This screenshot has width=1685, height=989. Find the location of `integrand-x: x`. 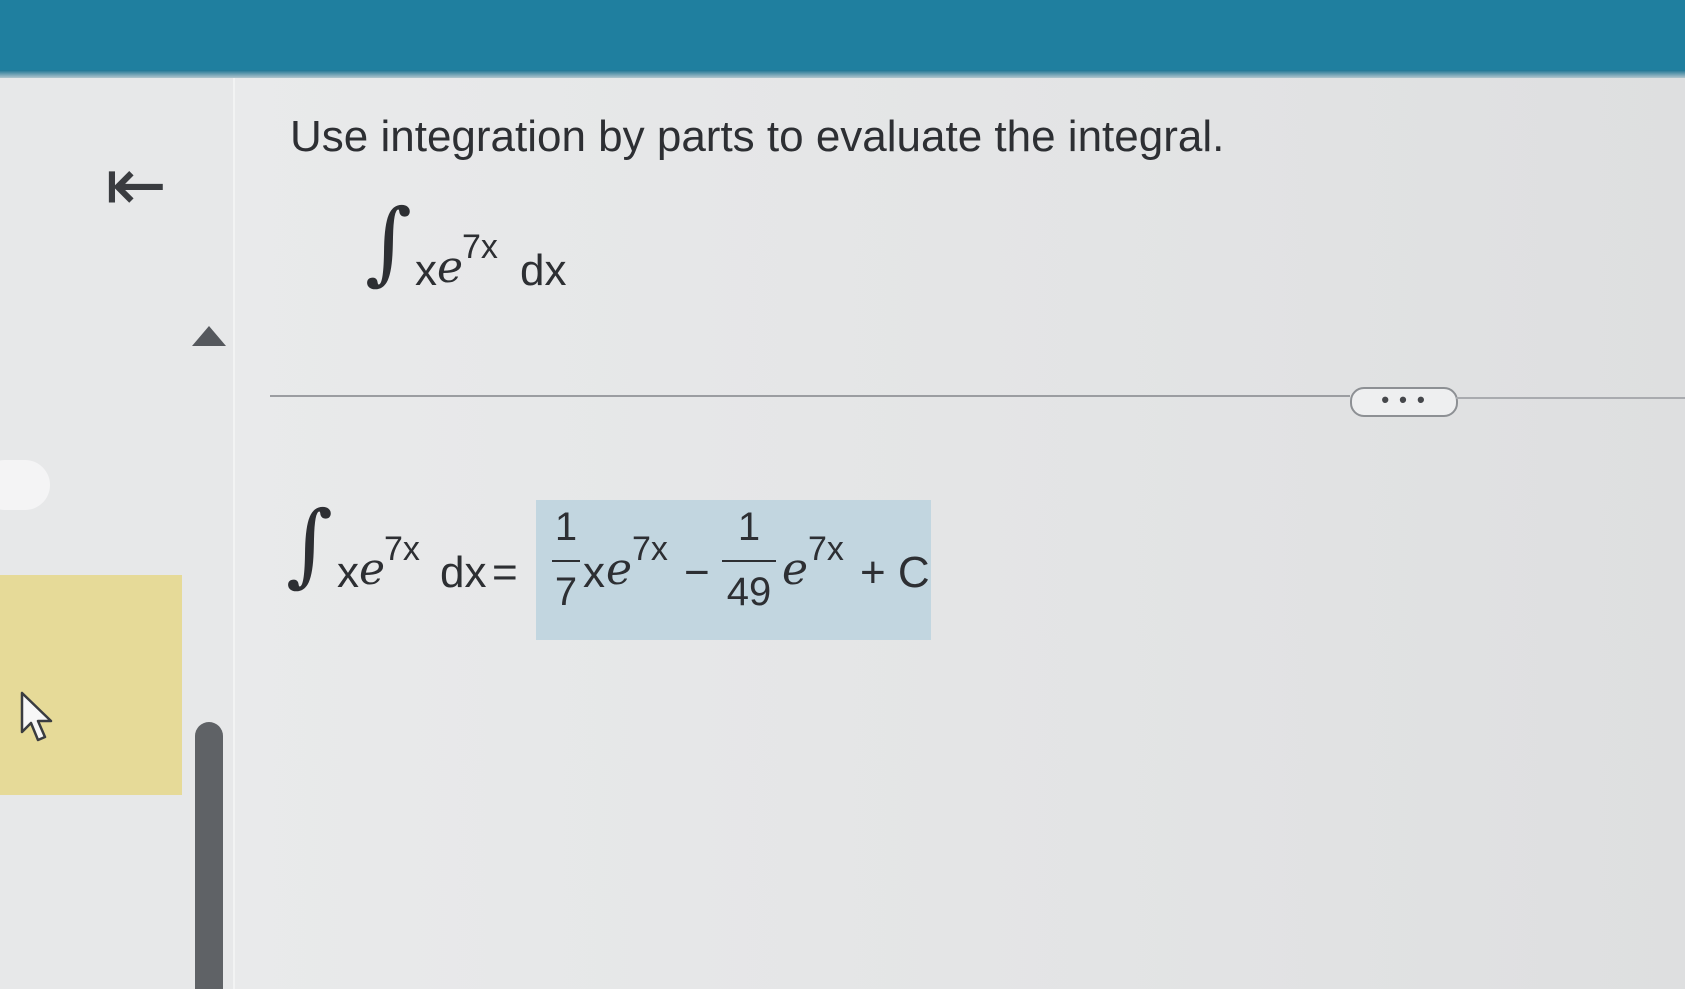

integrand-x: x is located at coordinates (426, 270).